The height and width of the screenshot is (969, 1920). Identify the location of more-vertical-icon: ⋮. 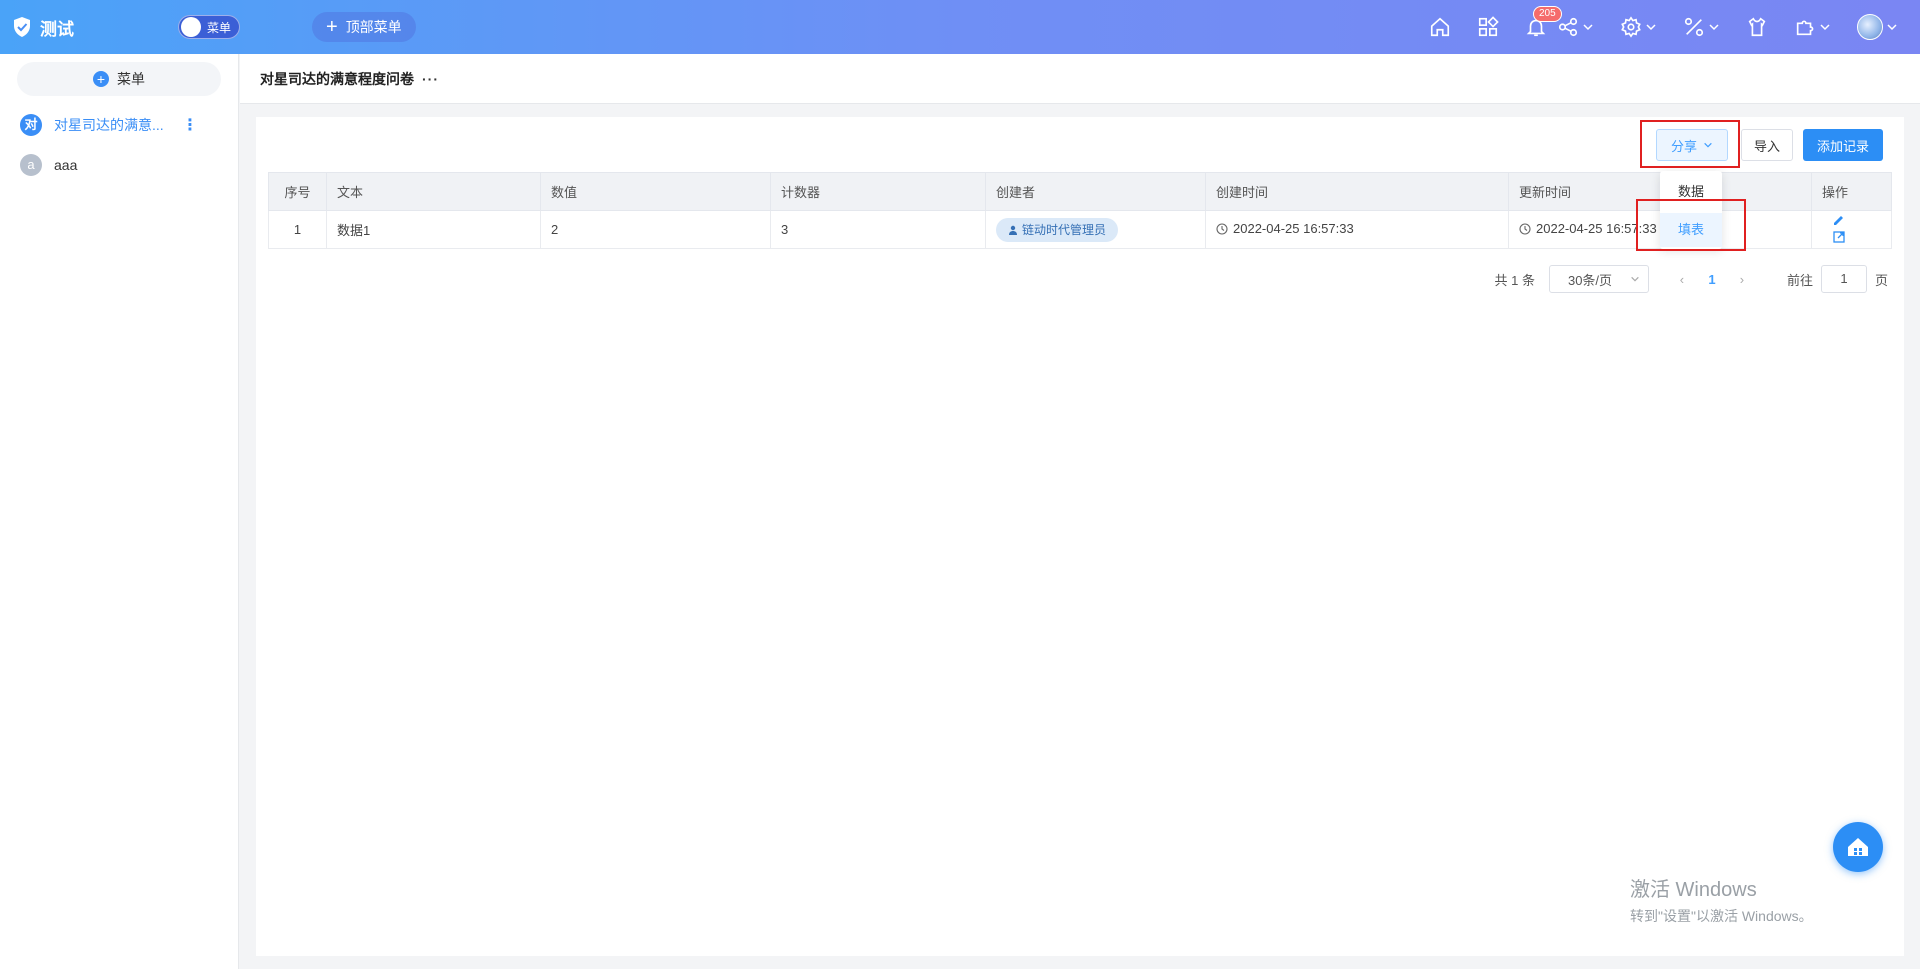
(190, 125).